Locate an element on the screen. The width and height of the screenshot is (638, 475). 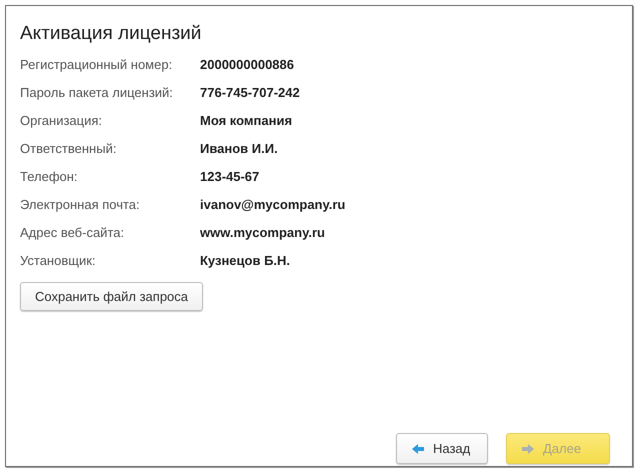
field-value: 2000000000886 is located at coordinates (247, 65).